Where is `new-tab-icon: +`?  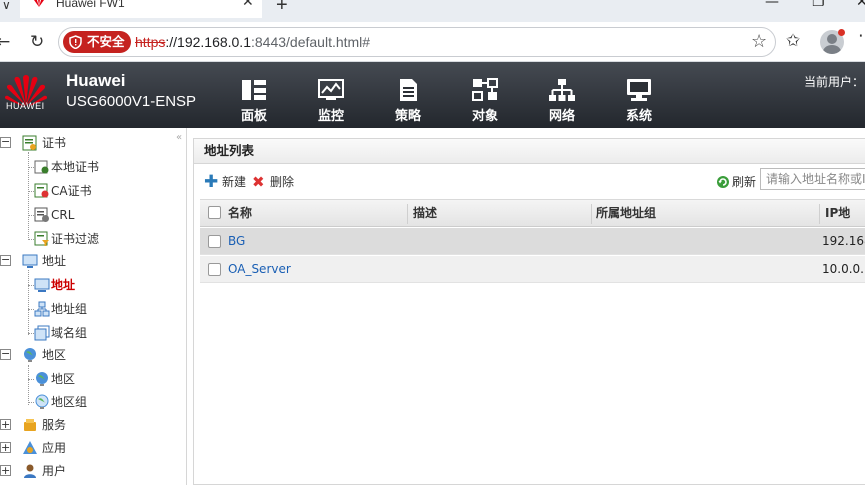 new-tab-icon: + is located at coordinates (282, 8).